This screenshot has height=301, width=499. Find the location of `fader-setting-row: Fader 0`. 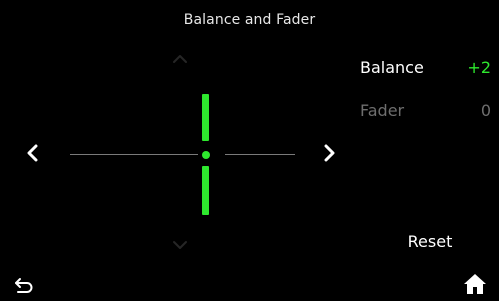

fader-setting-row: Fader 0 is located at coordinates (427, 113).